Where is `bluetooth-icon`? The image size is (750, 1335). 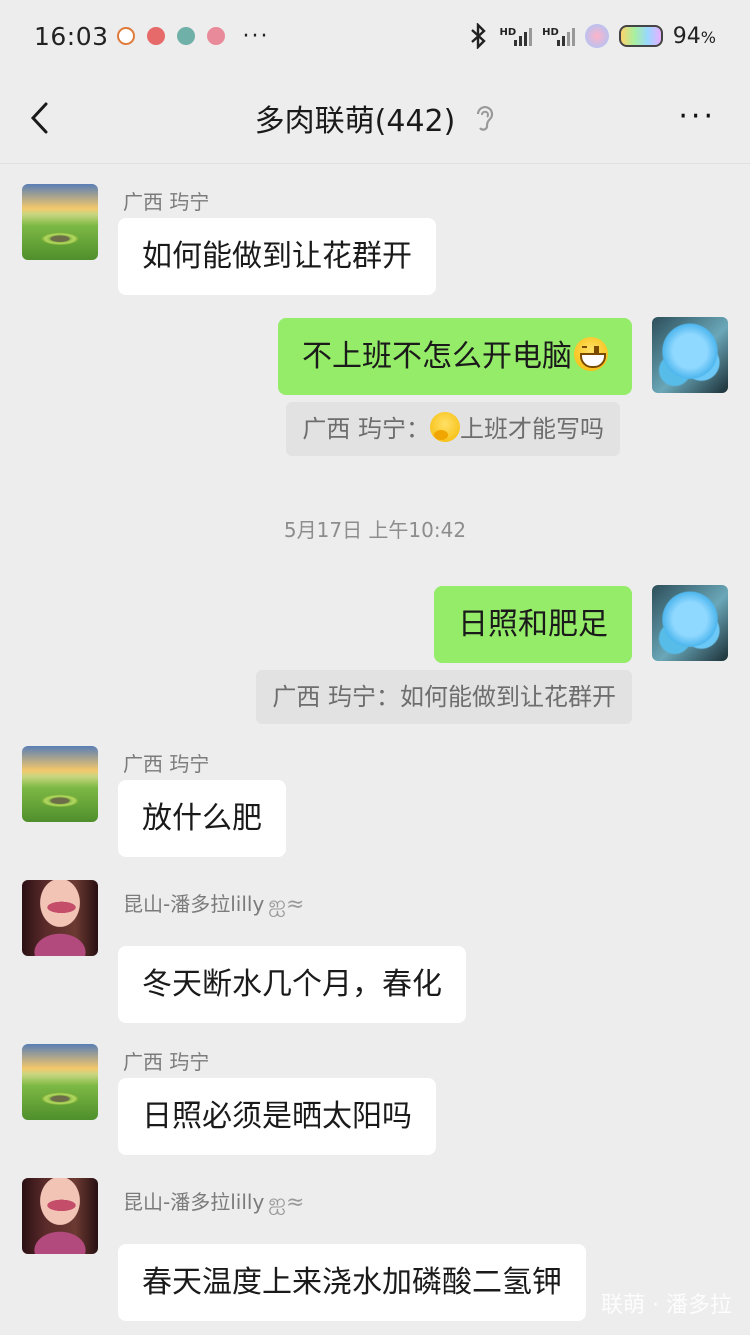 bluetooth-icon is located at coordinates (479, 36).